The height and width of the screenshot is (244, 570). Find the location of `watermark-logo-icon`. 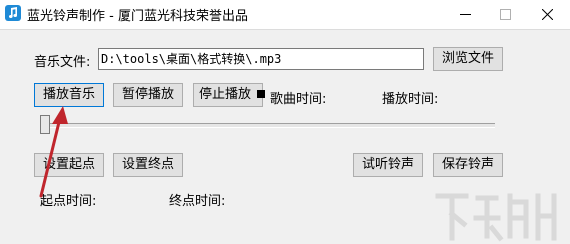

watermark-logo-icon is located at coordinates (496, 217).